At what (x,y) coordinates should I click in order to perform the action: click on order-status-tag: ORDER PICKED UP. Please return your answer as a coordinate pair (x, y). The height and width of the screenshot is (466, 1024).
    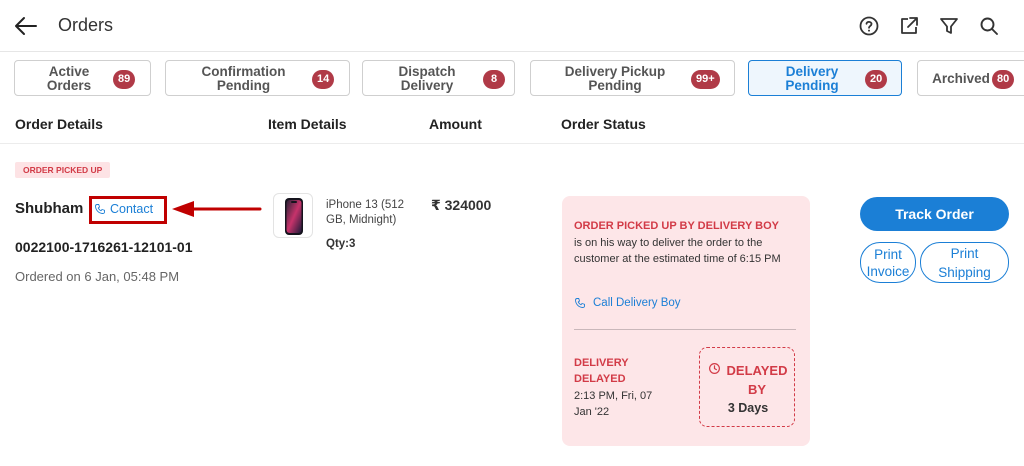
    Looking at the image, I should click on (63, 170).